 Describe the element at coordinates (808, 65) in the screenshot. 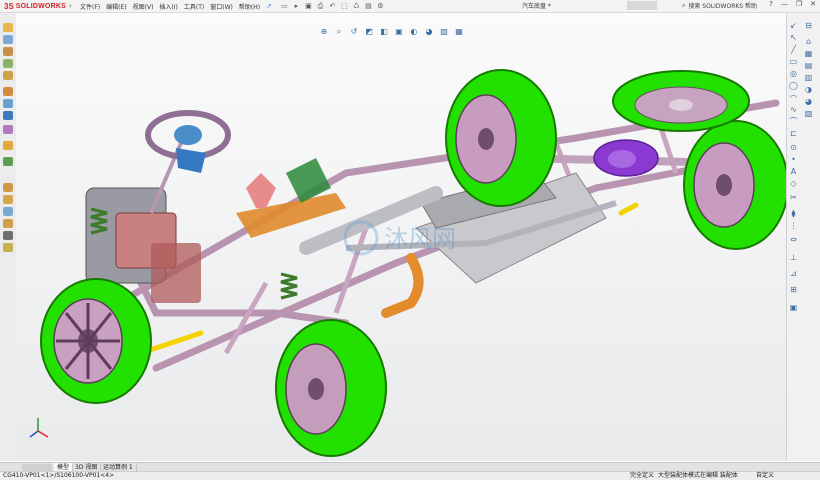

I see `design-library-icon: ▤` at that location.